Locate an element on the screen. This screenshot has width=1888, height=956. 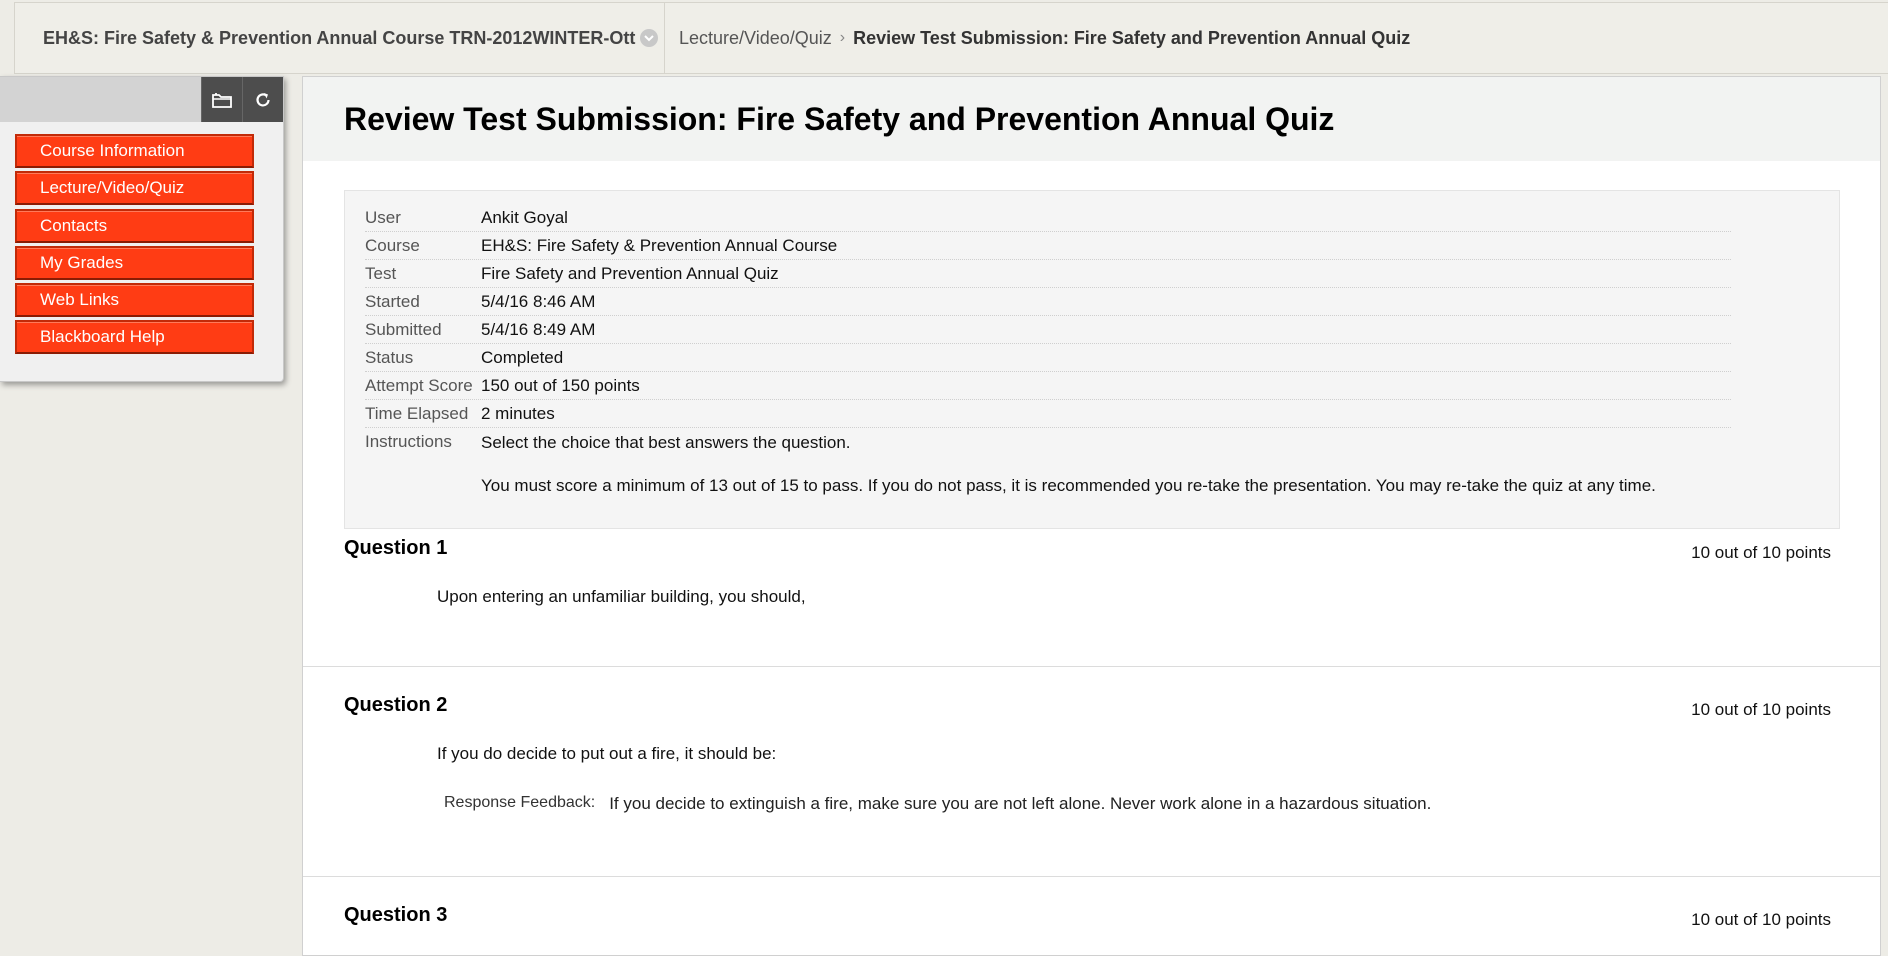
detail-label: Attempt Score is located at coordinates (419, 385).